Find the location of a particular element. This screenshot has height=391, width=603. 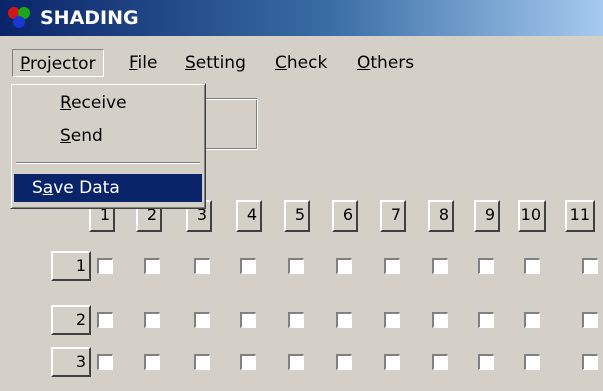

menu-item-receive-label: eceive is located at coordinates (99, 103).